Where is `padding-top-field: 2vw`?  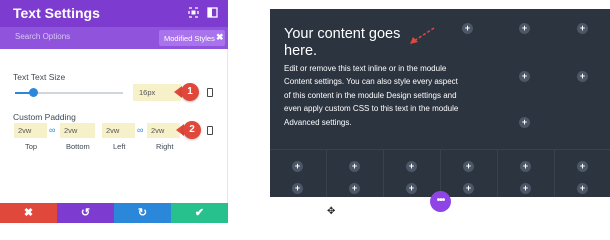
padding-top-field: 2vw is located at coordinates (30, 130).